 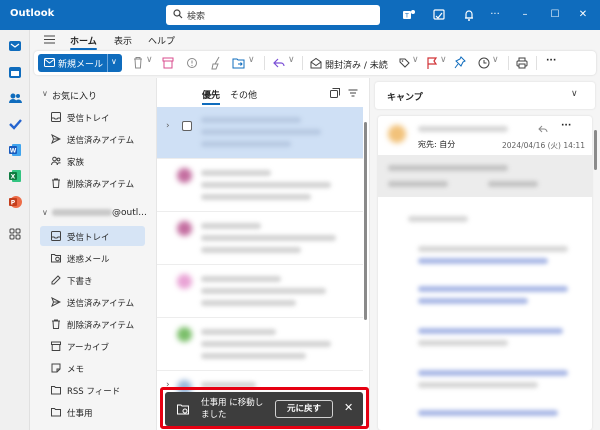 I want to click on folder-fav-deleted: 削除済みアイテム, so click(x=92, y=183).